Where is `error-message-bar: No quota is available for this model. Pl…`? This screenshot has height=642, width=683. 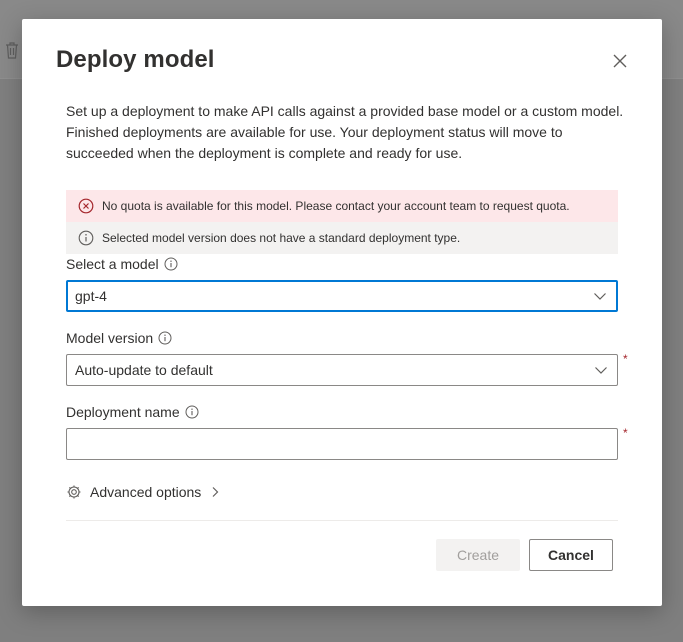 error-message-bar: No quota is available for this model. Pl… is located at coordinates (342, 206).